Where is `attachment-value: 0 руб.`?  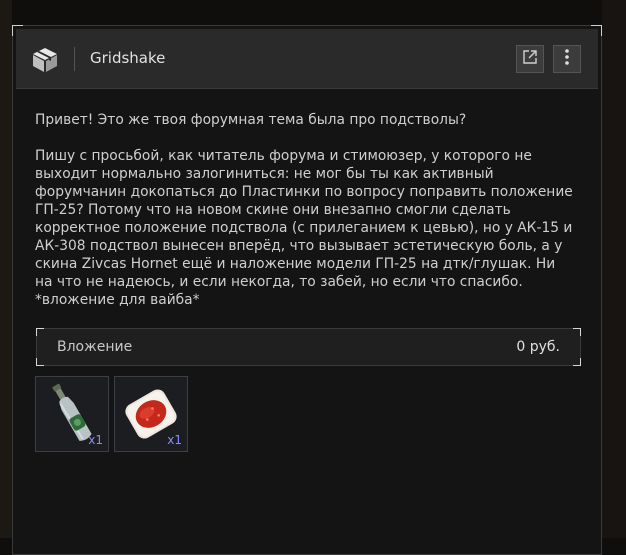 attachment-value: 0 руб. is located at coordinates (538, 347).